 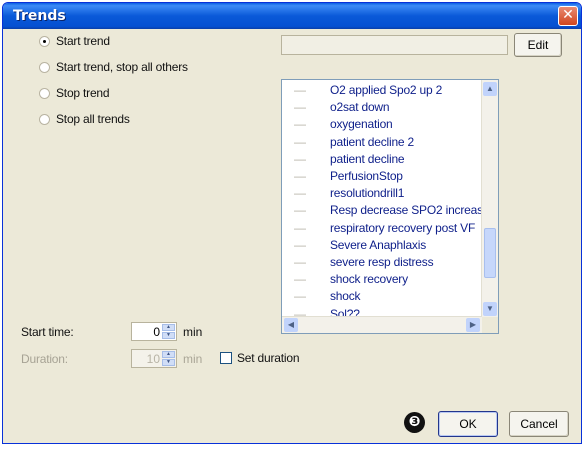 I want to click on scroll-down-icon: ▼, so click(x=490, y=309).